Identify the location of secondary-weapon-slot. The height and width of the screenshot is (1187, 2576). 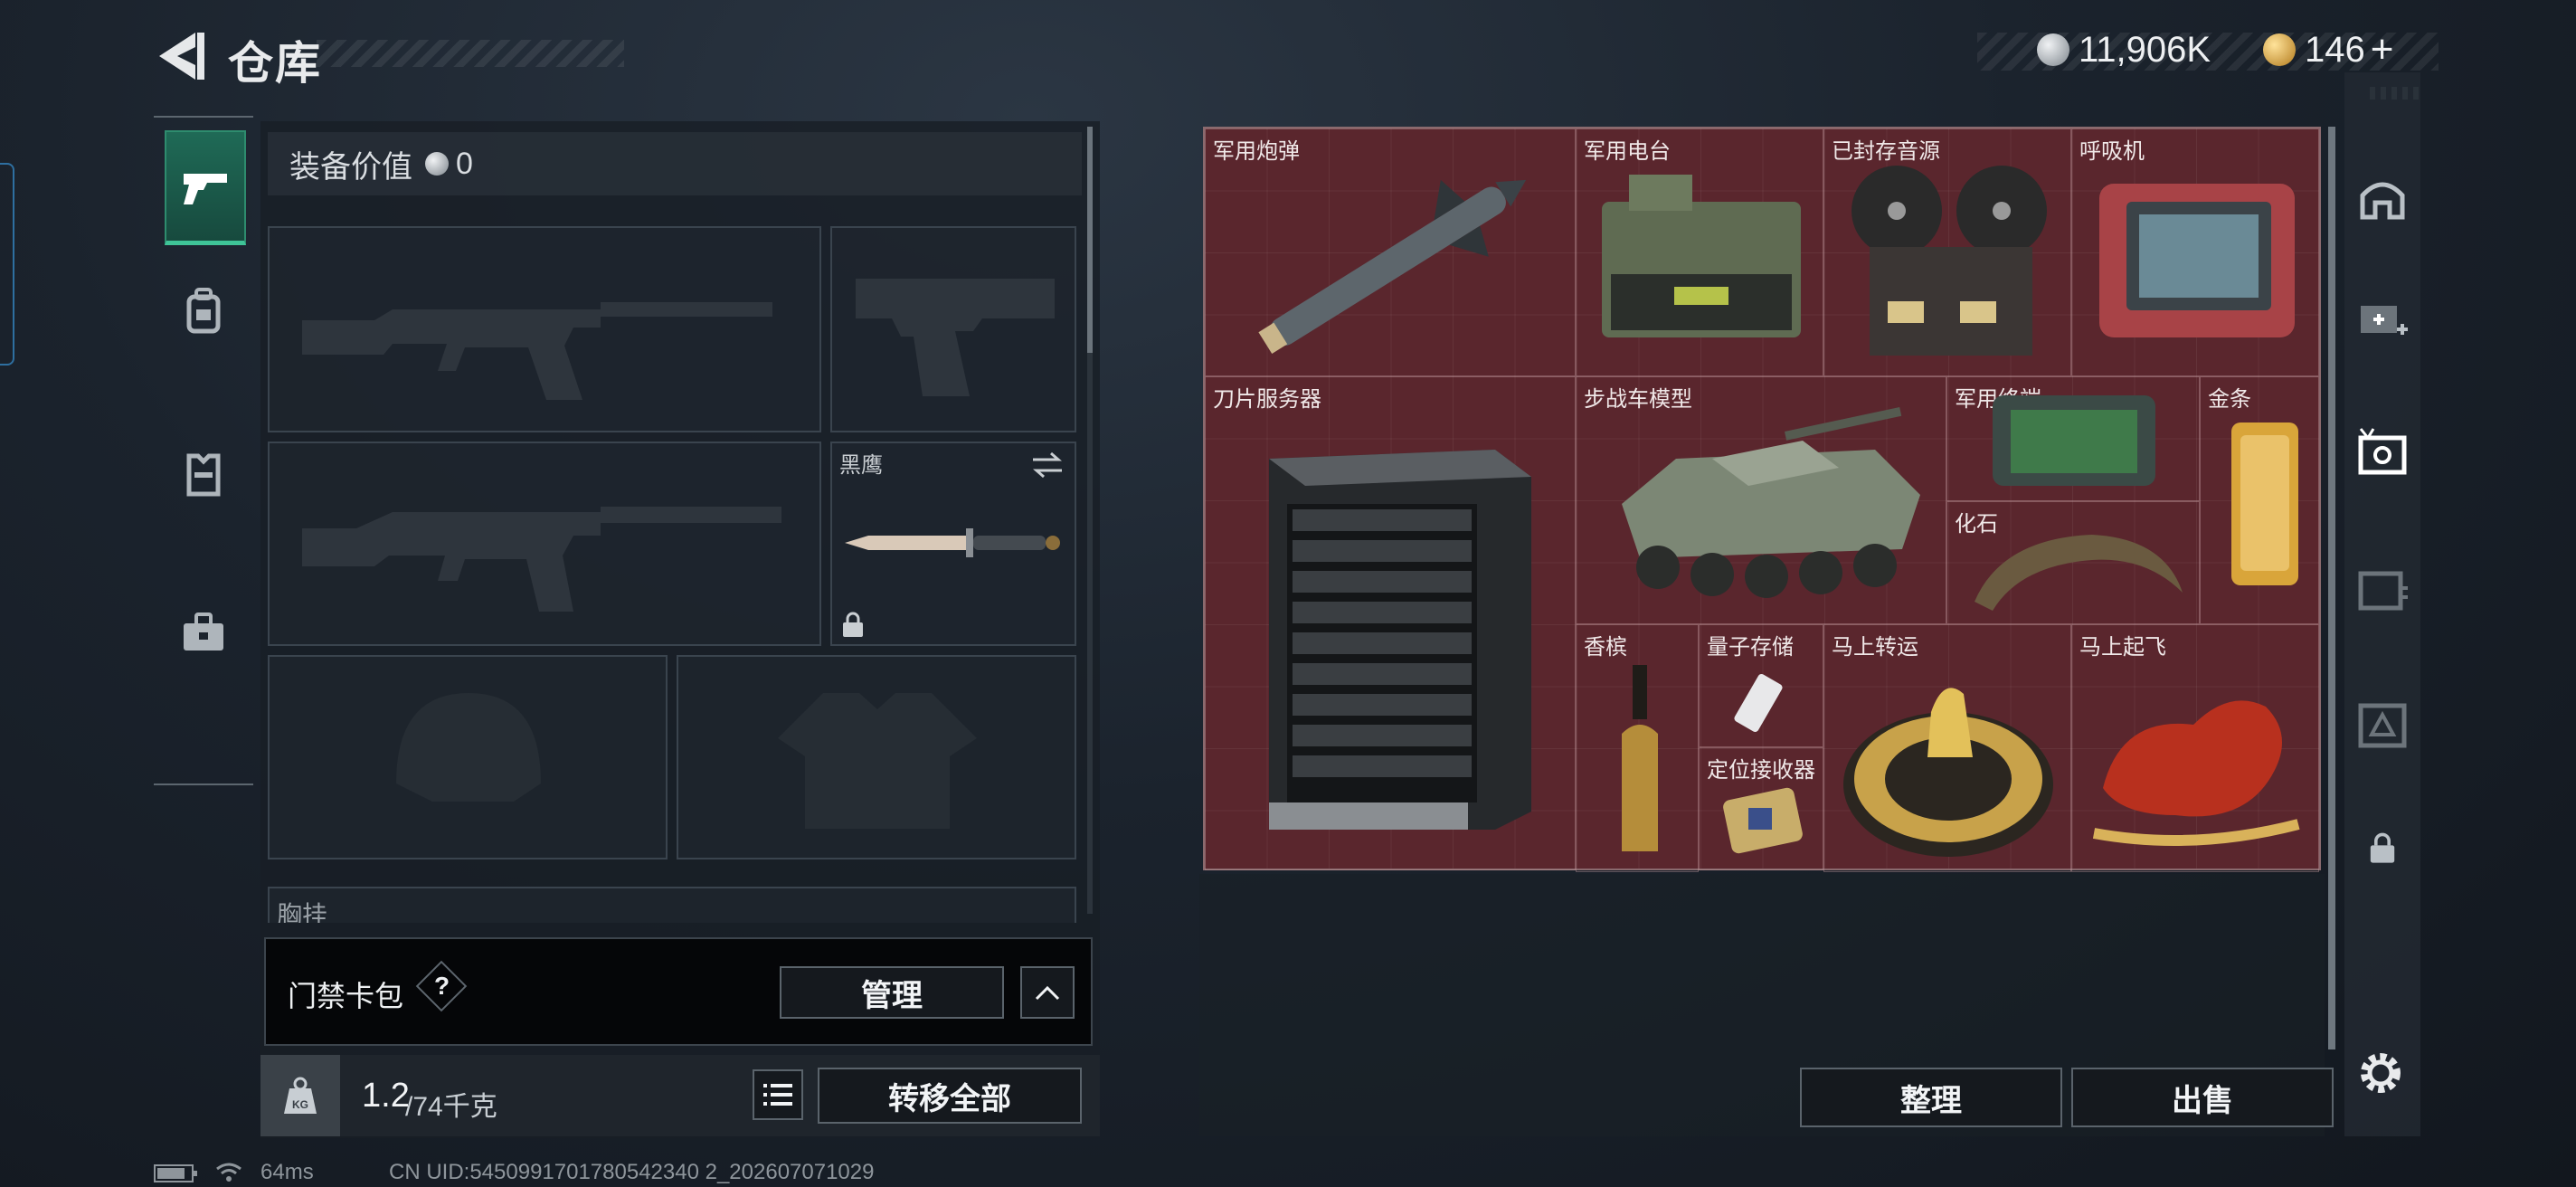
(544, 544).